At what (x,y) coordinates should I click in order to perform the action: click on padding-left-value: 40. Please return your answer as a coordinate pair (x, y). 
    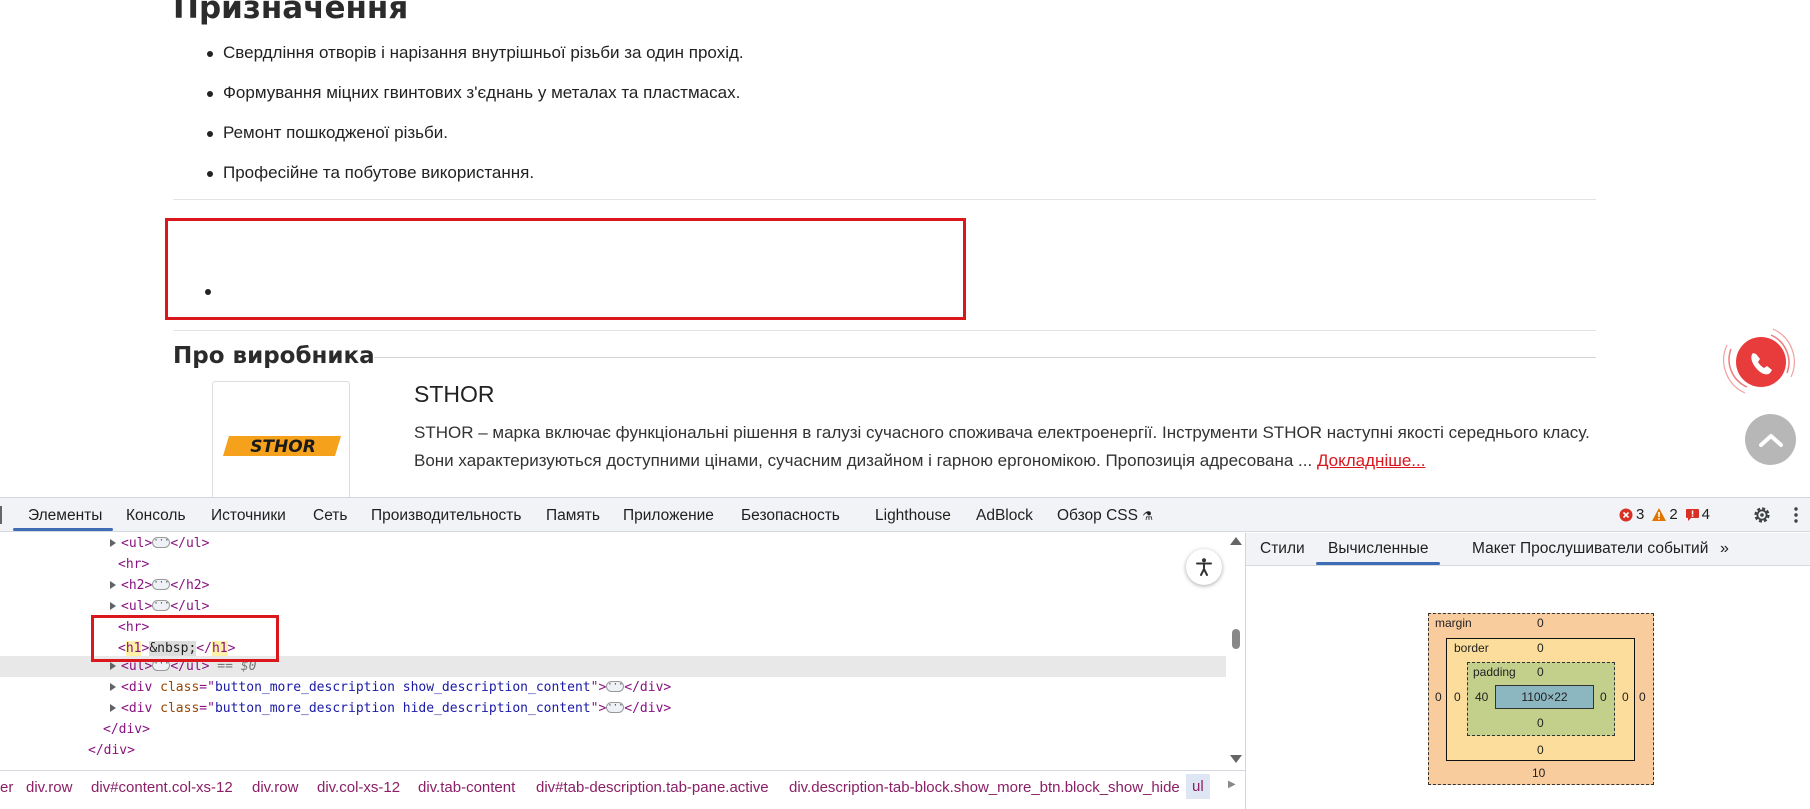
    Looking at the image, I should click on (1481, 697).